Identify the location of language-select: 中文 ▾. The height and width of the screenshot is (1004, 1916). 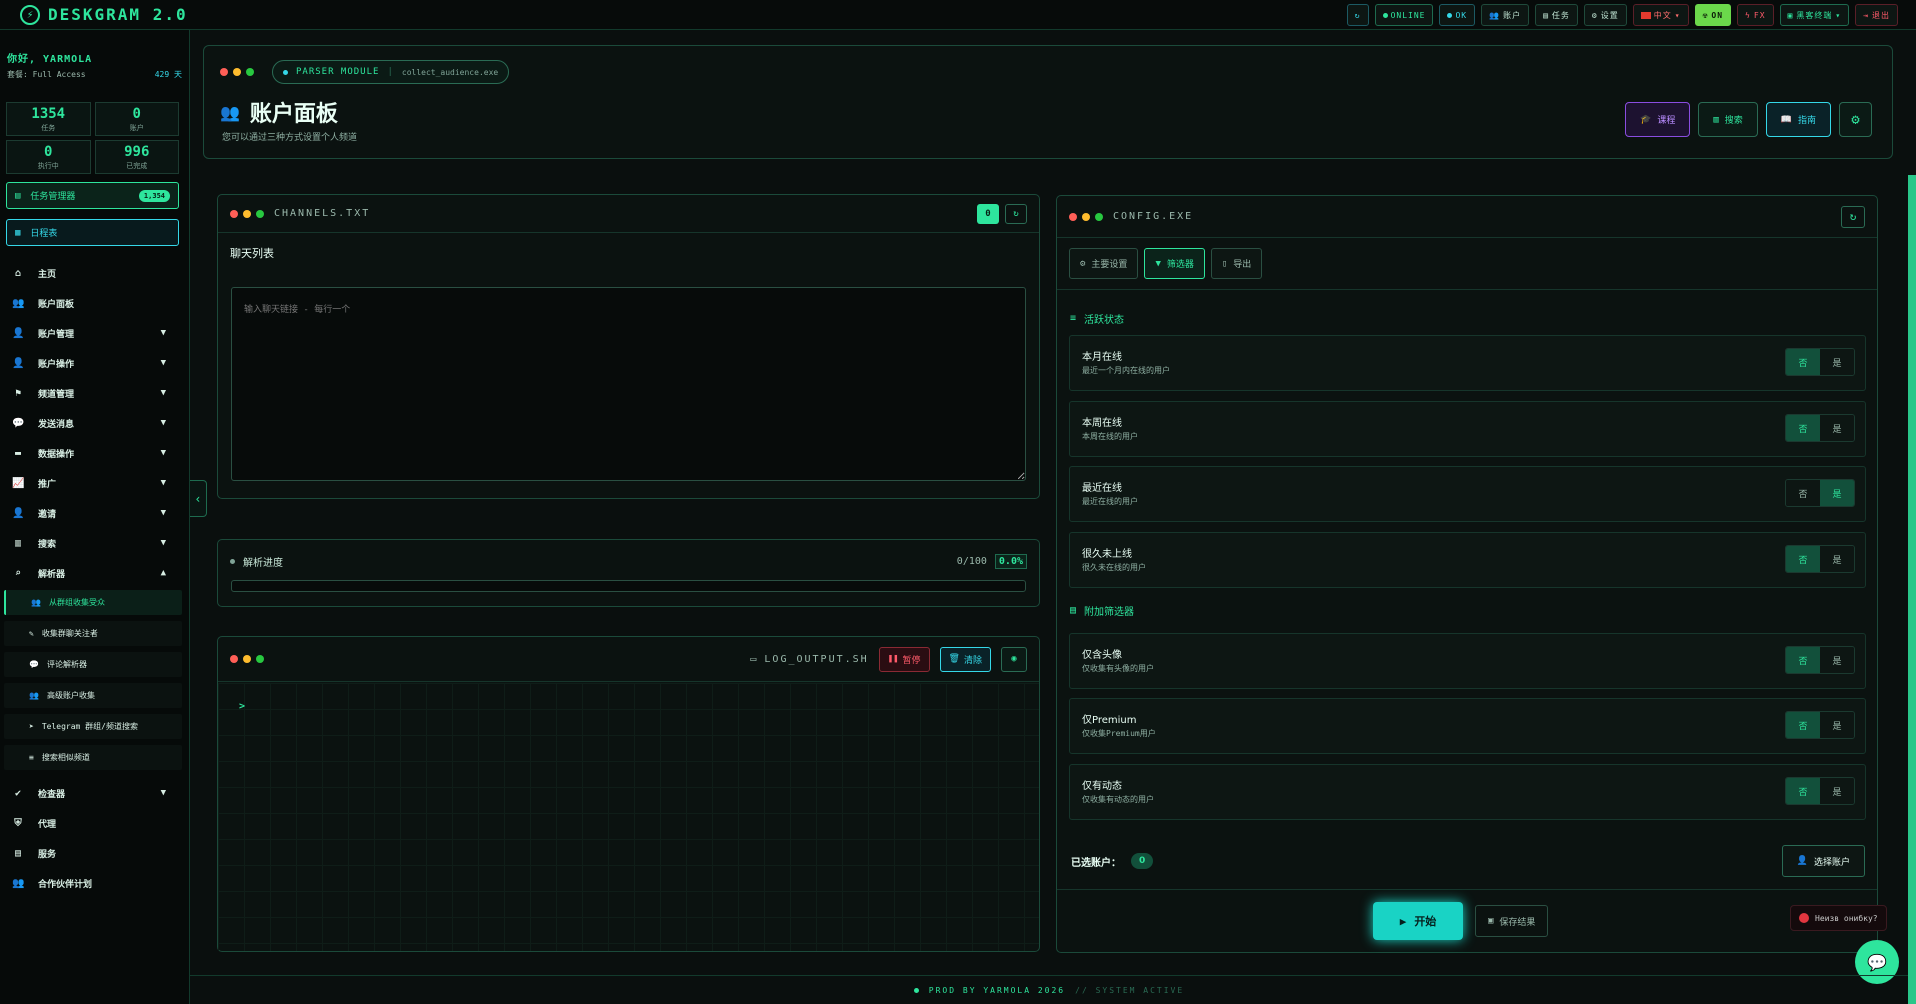
(1660, 15).